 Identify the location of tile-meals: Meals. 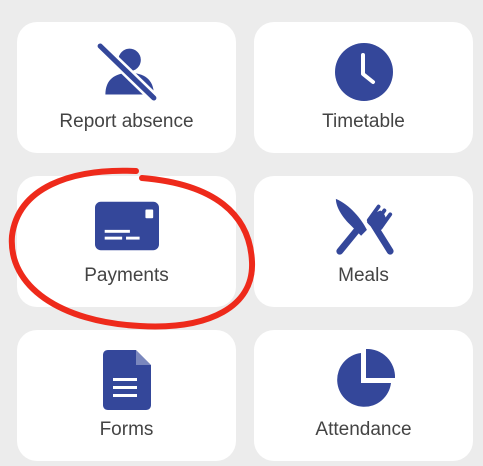
(363, 241).